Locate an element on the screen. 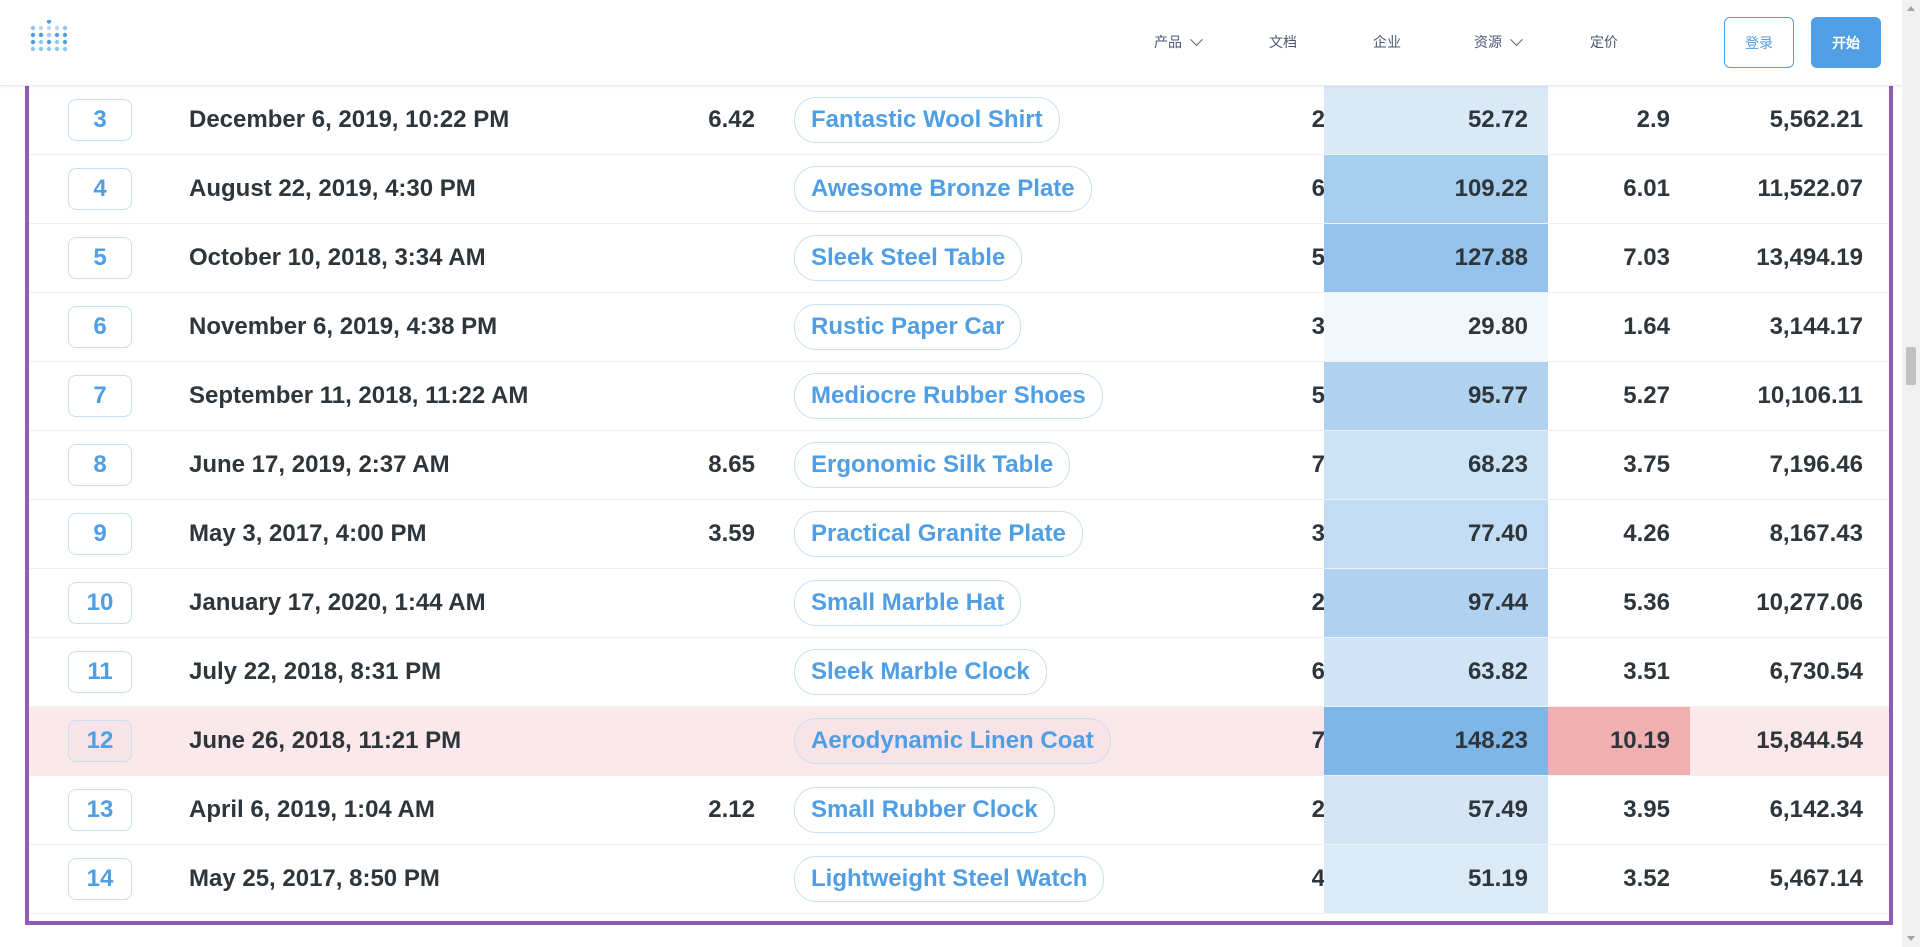  id-cell: 14 is located at coordinates (100, 879).